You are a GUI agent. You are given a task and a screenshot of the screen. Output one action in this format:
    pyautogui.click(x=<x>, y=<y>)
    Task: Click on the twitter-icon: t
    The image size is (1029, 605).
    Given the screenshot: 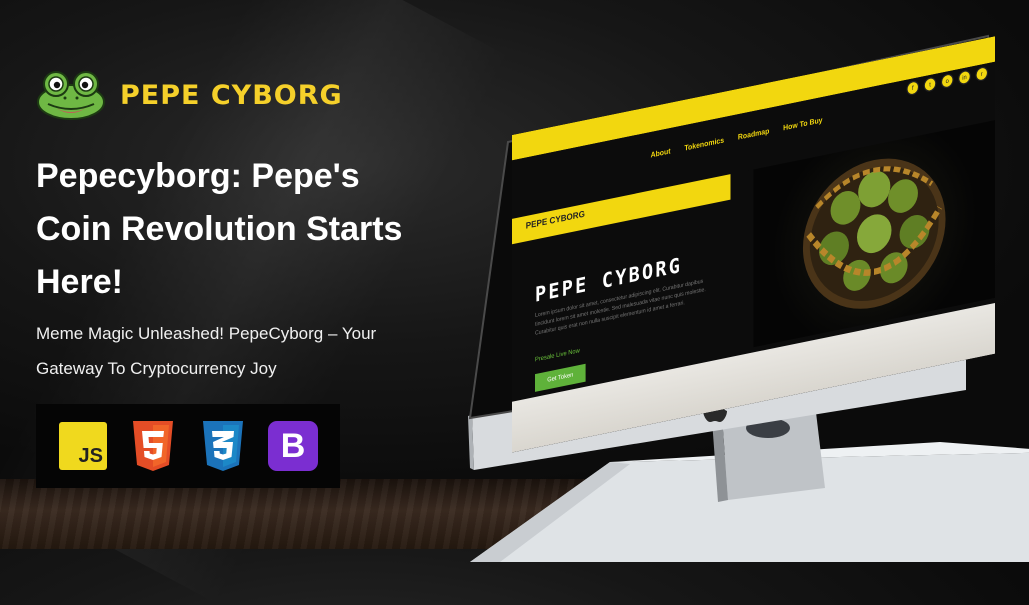 What is the action you would take?
    pyautogui.click(x=930, y=84)
    